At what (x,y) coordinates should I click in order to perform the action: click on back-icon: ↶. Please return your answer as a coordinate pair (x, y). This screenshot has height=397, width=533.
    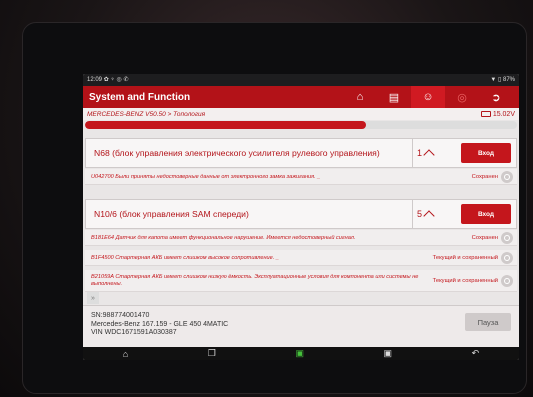
    Looking at the image, I should click on (476, 353).